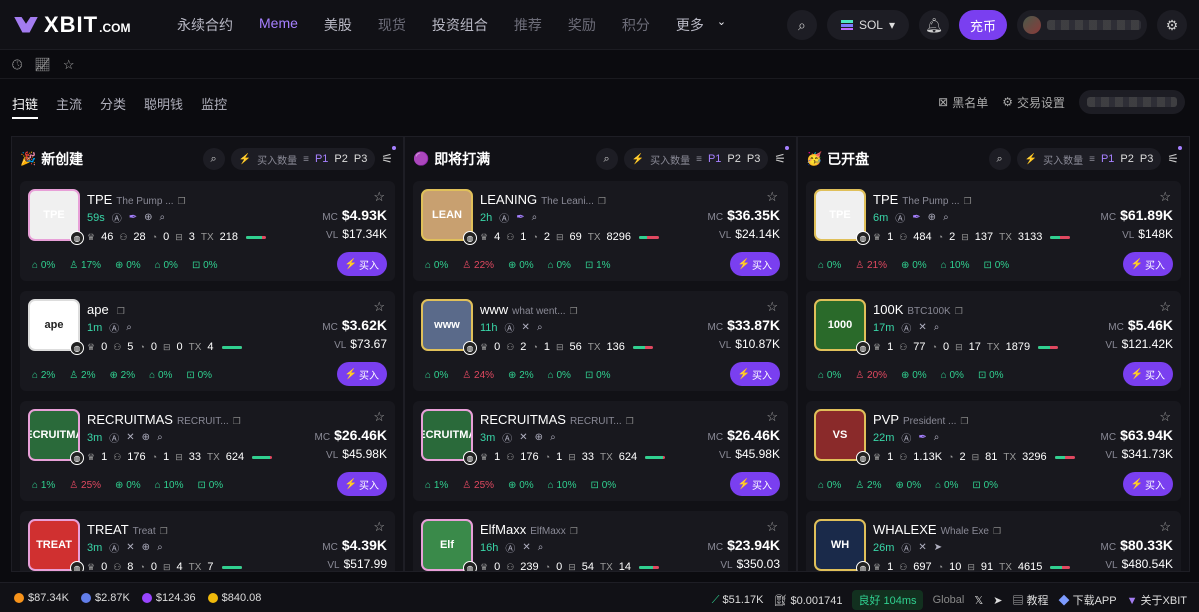  What do you see at coordinates (801, 25) in the screenshot?
I see `search-button: ⌕` at bounding box center [801, 25].